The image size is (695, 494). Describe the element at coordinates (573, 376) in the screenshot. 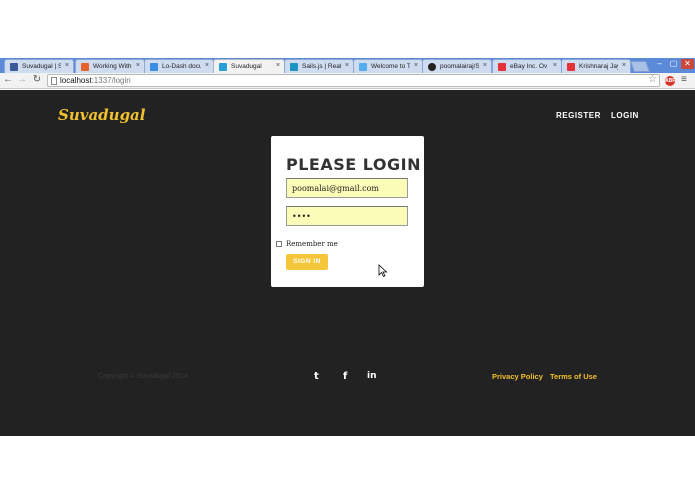

I see `terms-of-use-link: Terms of Use` at that location.